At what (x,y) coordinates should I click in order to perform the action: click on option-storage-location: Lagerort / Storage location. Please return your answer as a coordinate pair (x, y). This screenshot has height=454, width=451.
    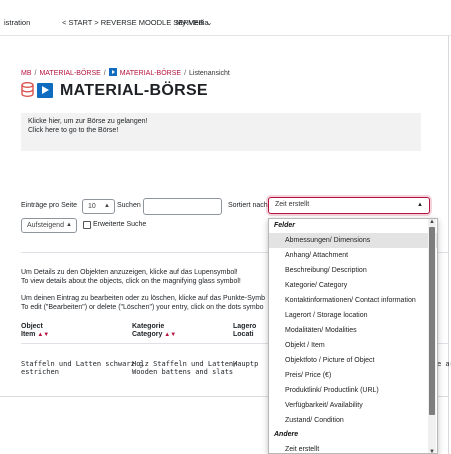
    Looking at the image, I should click on (353, 315).